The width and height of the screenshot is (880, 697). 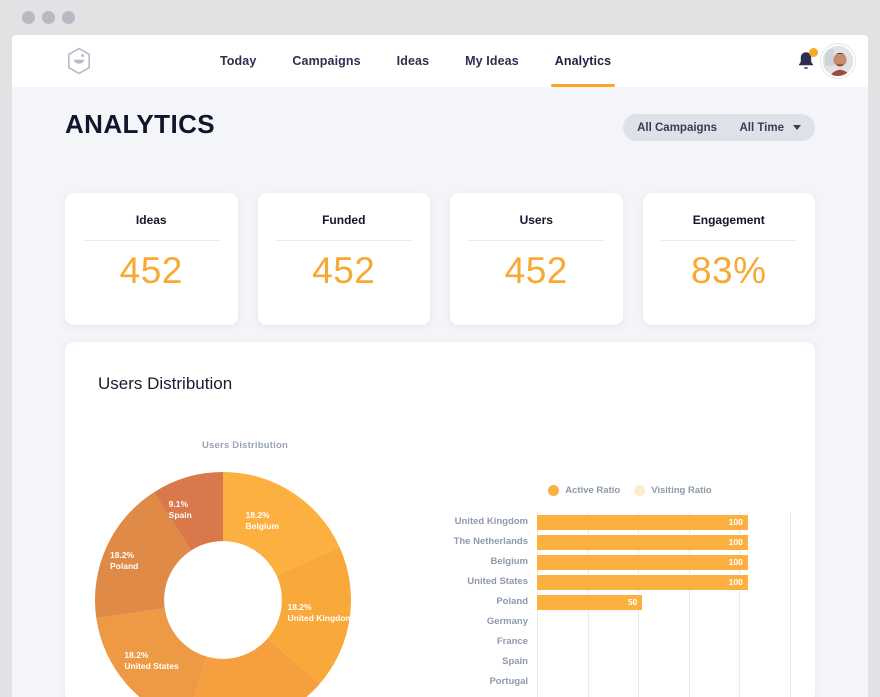 I want to click on panel-title: Users Distribution, so click(x=165, y=383).